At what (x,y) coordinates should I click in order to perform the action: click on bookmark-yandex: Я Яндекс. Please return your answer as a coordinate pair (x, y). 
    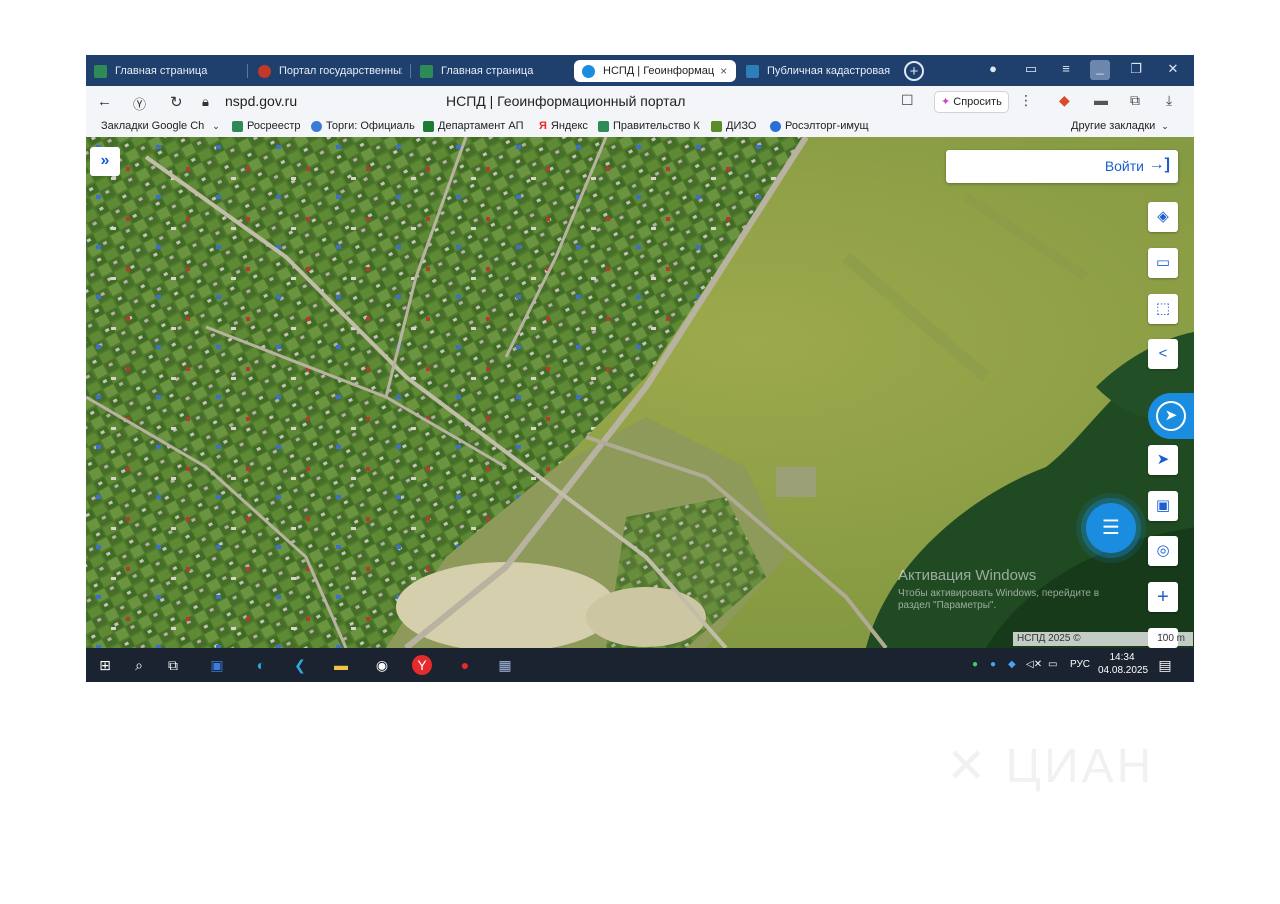
    Looking at the image, I should click on (563, 126).